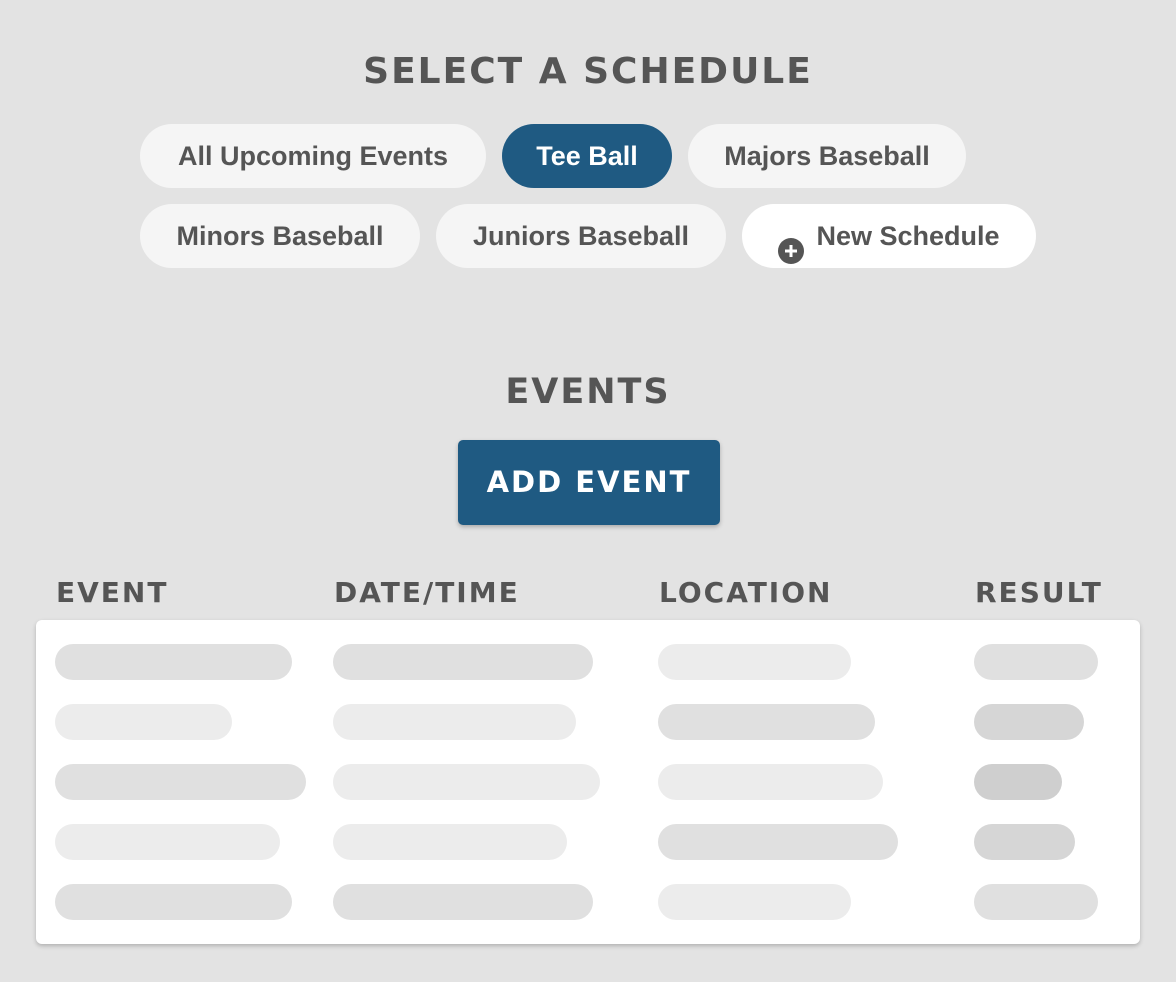  I want to click on new-schedule-button: New Schedule, so click(889, 236).